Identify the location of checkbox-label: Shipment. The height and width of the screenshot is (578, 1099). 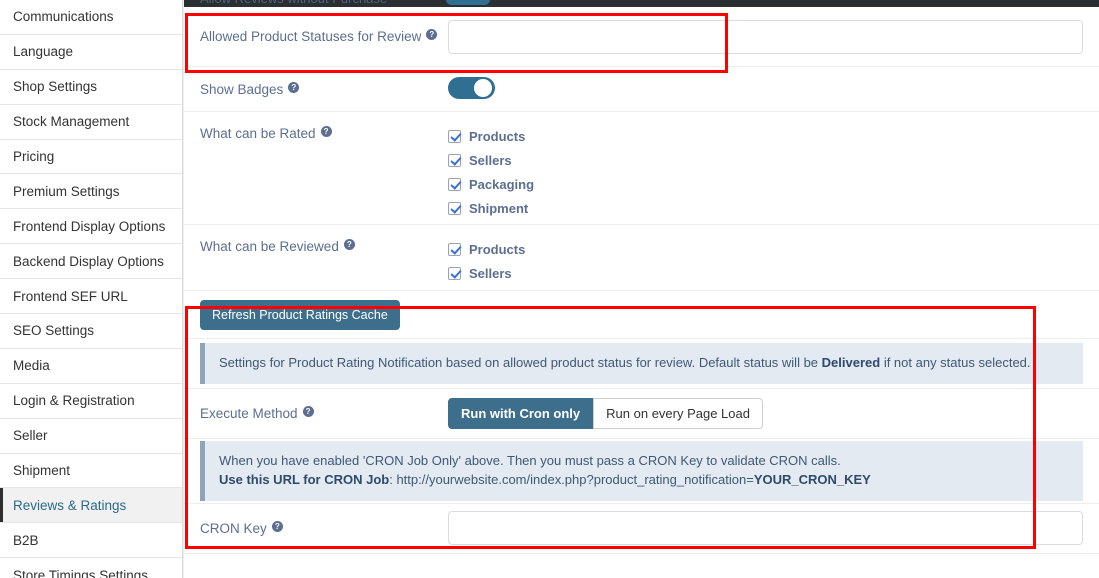
(499, 208).